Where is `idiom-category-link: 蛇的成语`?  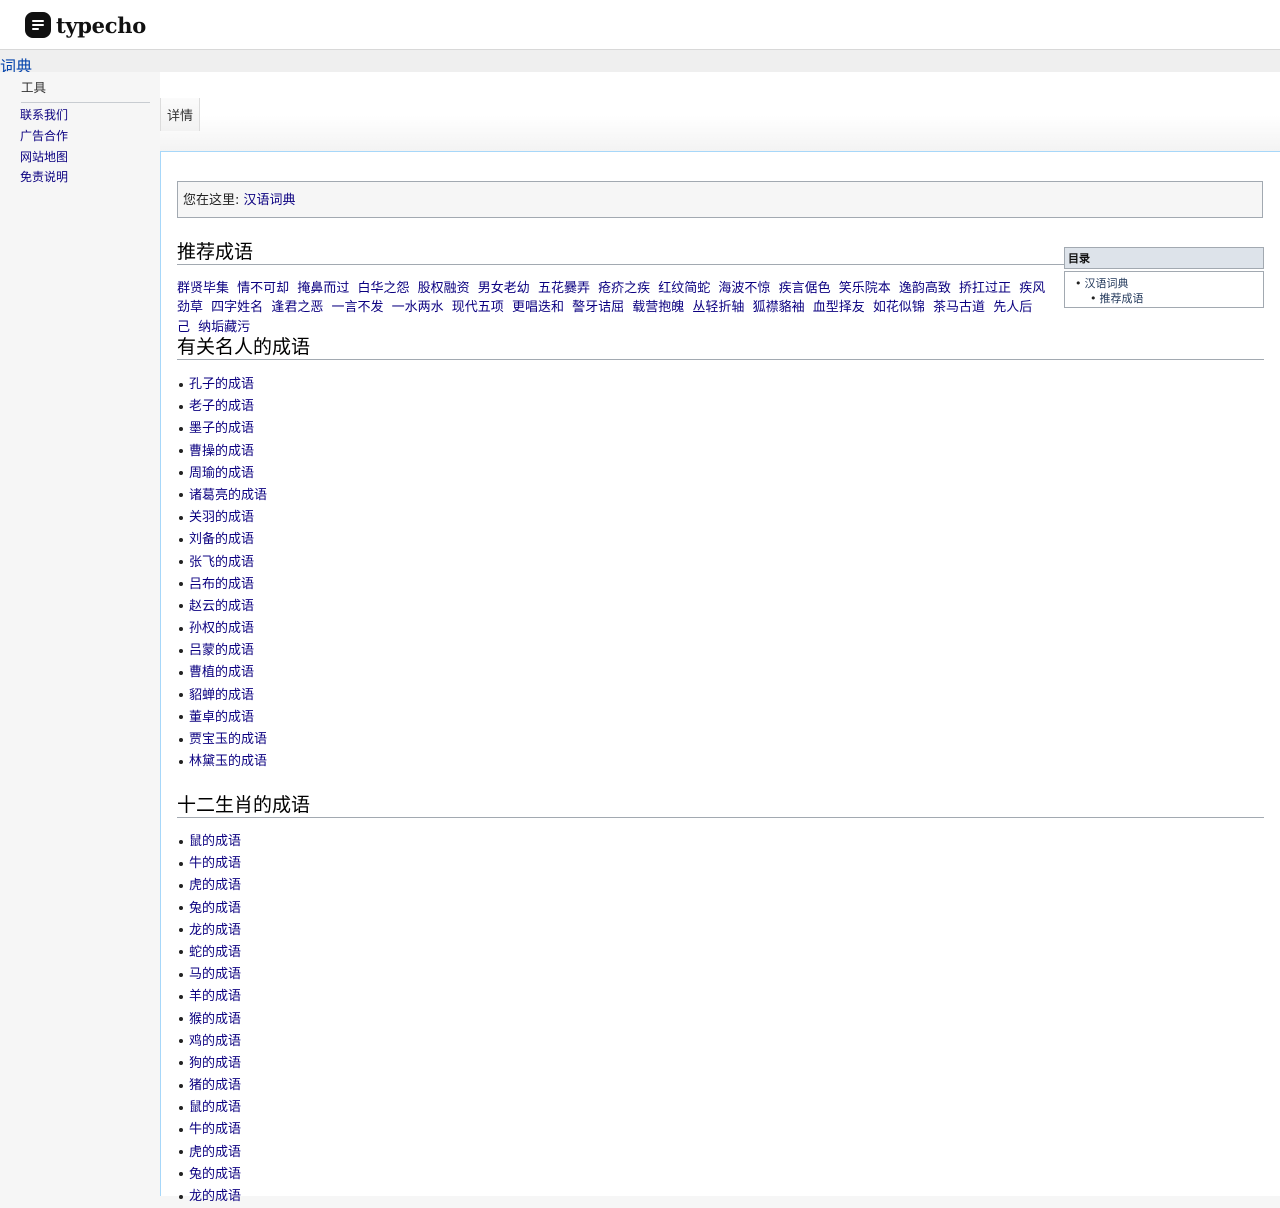
idiom-category-link: 蛇的成语 is located at coordinates (215, 952).